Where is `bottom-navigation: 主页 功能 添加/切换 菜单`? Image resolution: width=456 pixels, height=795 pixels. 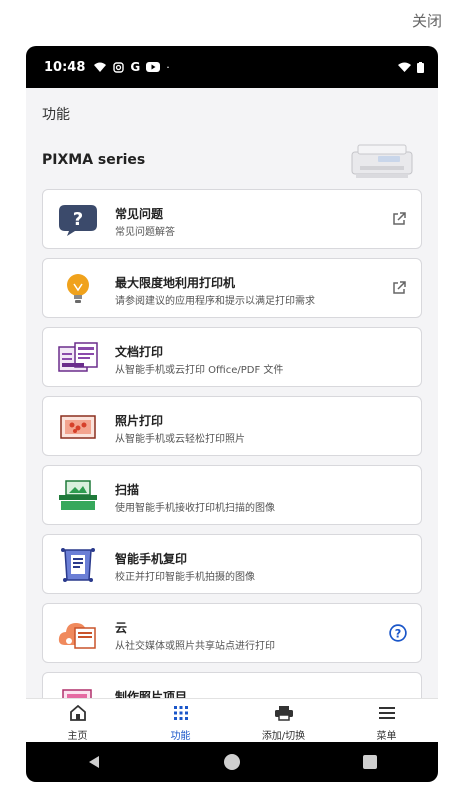 bottom-navigation: 主页 功能 添加/切换 菜单 is located at coordinates (232, 720).